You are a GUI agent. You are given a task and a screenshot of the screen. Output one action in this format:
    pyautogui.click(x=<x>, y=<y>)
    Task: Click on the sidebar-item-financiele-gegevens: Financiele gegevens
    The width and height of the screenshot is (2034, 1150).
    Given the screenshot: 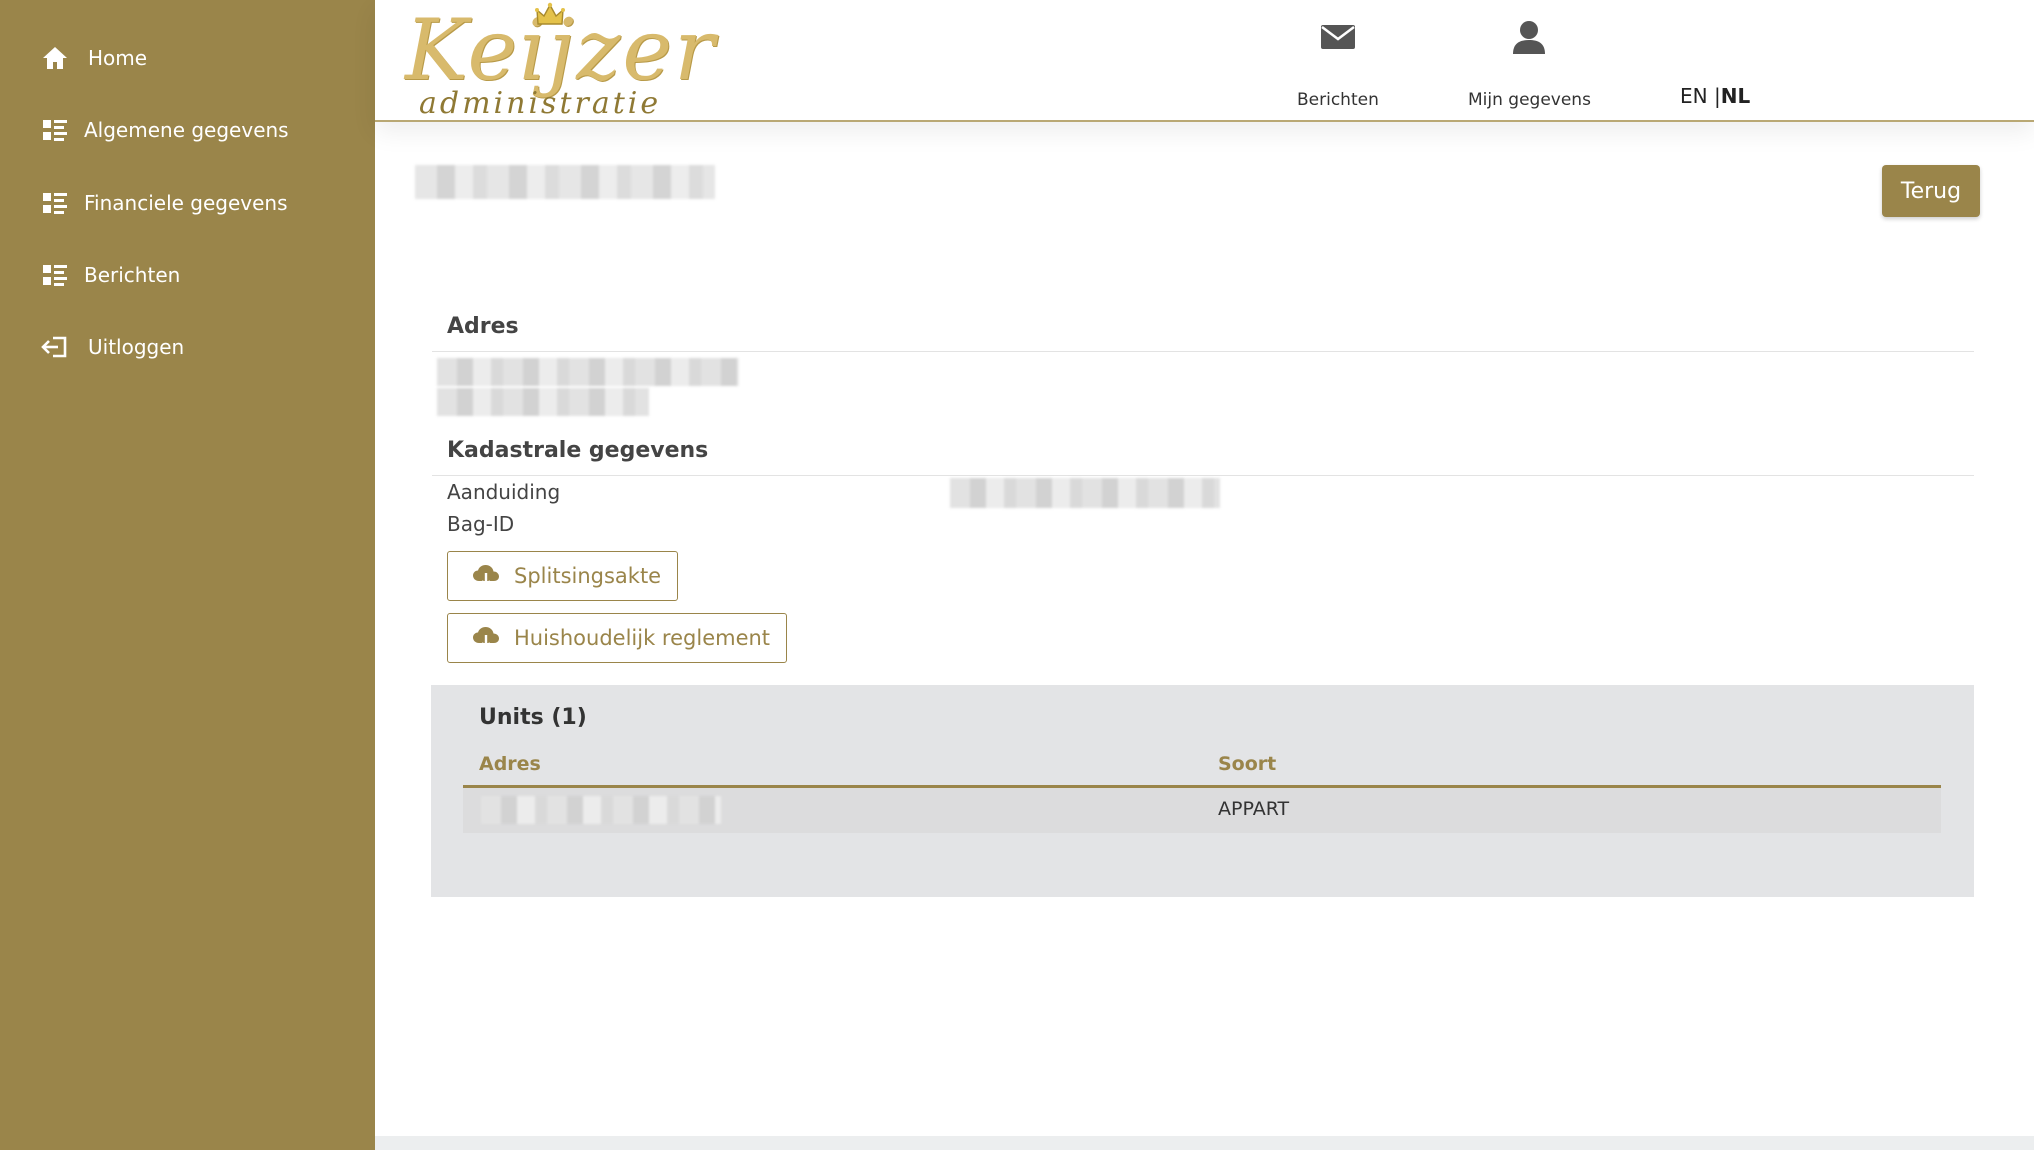 What is the action you would take?
    pyautogui.click(x=164, y=203)
    